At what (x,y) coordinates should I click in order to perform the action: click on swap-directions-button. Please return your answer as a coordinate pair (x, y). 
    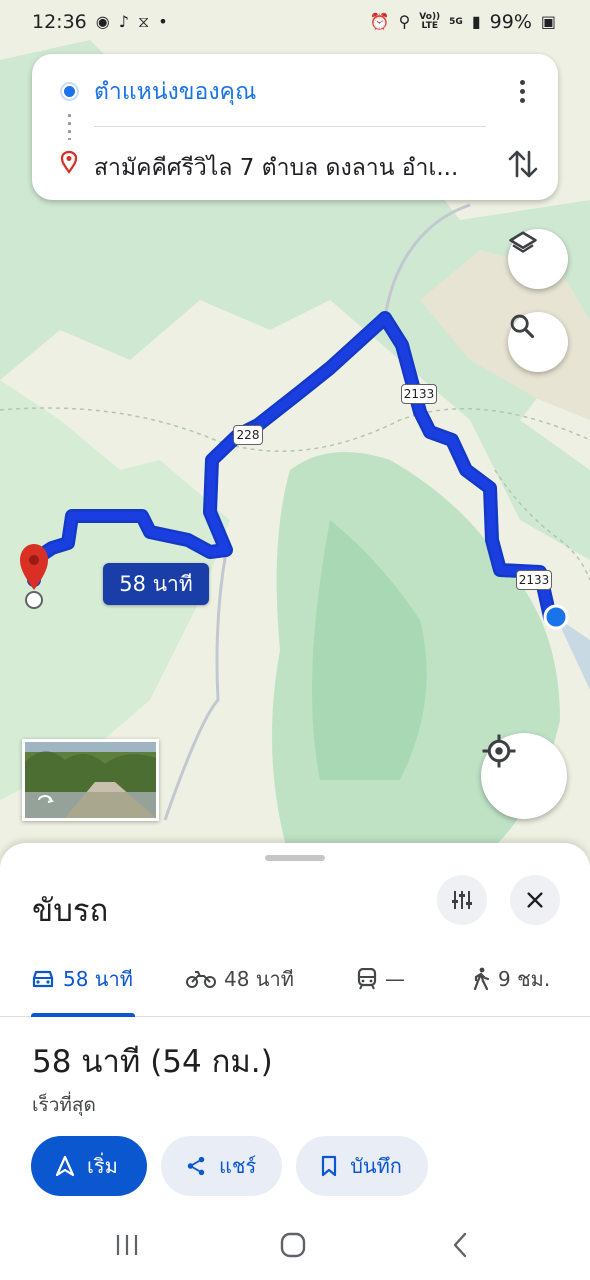
    Looking at the image, I should click on (523, 164).